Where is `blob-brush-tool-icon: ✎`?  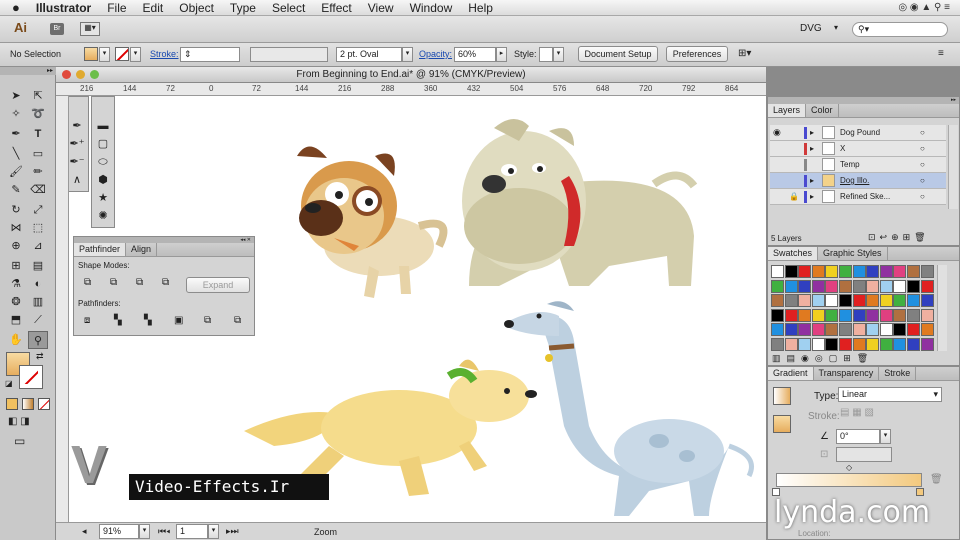
blob-brush-tool-icon: ✎ is located at coordinates (16, 190).